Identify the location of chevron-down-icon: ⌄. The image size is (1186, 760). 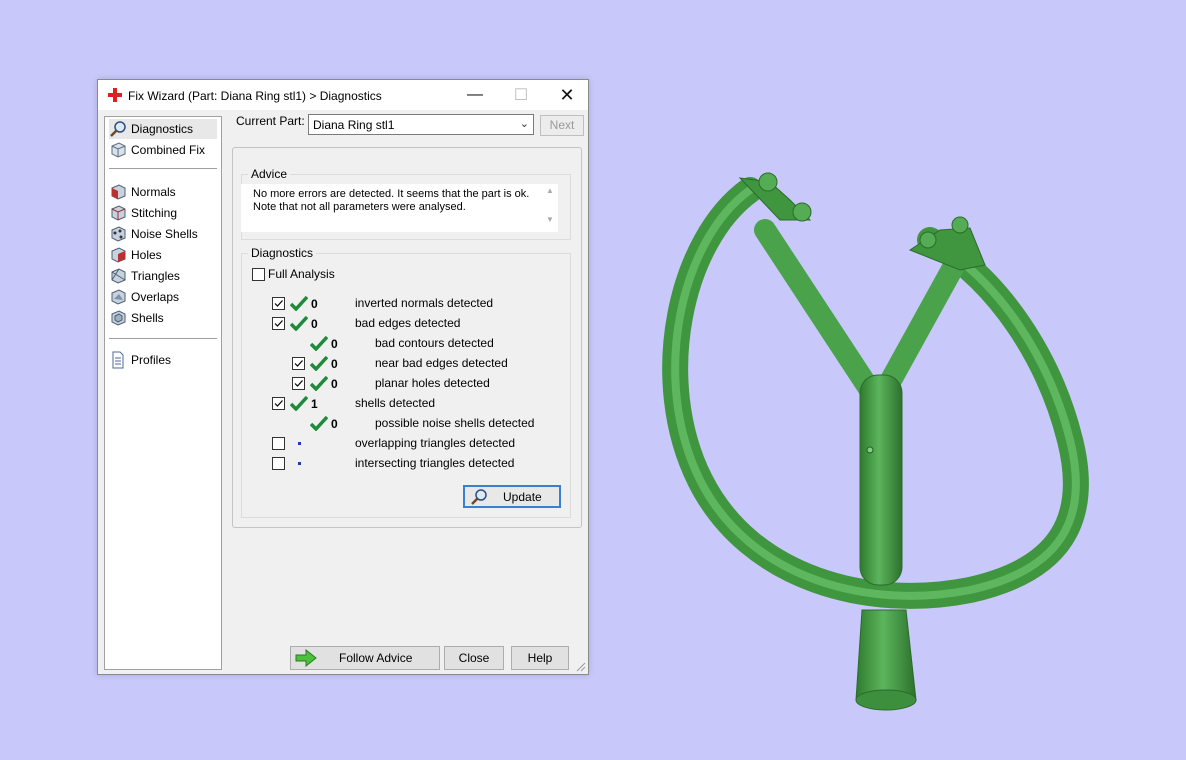
(524, 124).